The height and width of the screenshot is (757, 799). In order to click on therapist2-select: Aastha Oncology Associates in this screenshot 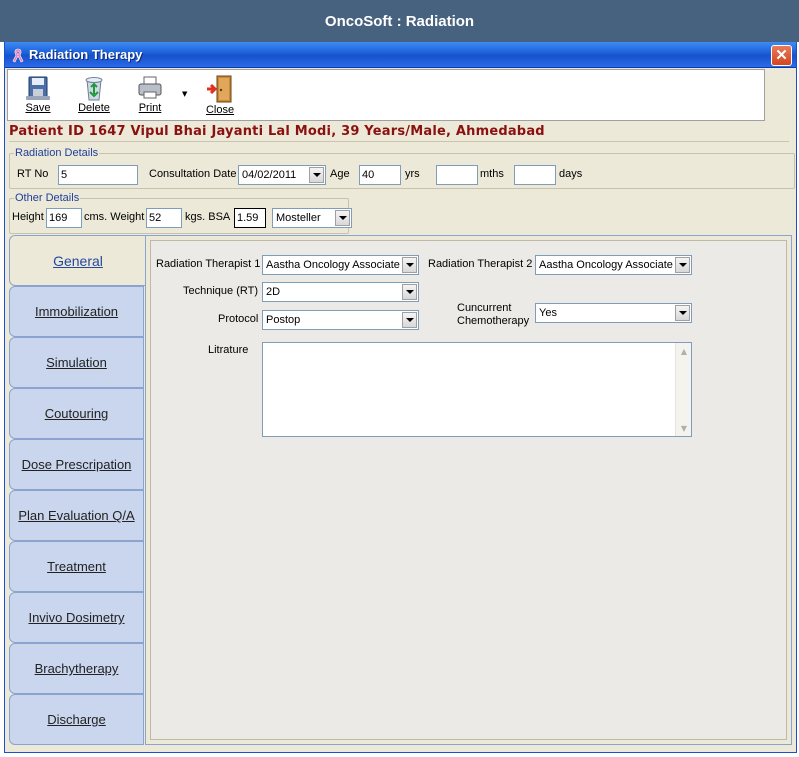, I will do `click(613, 265)`.